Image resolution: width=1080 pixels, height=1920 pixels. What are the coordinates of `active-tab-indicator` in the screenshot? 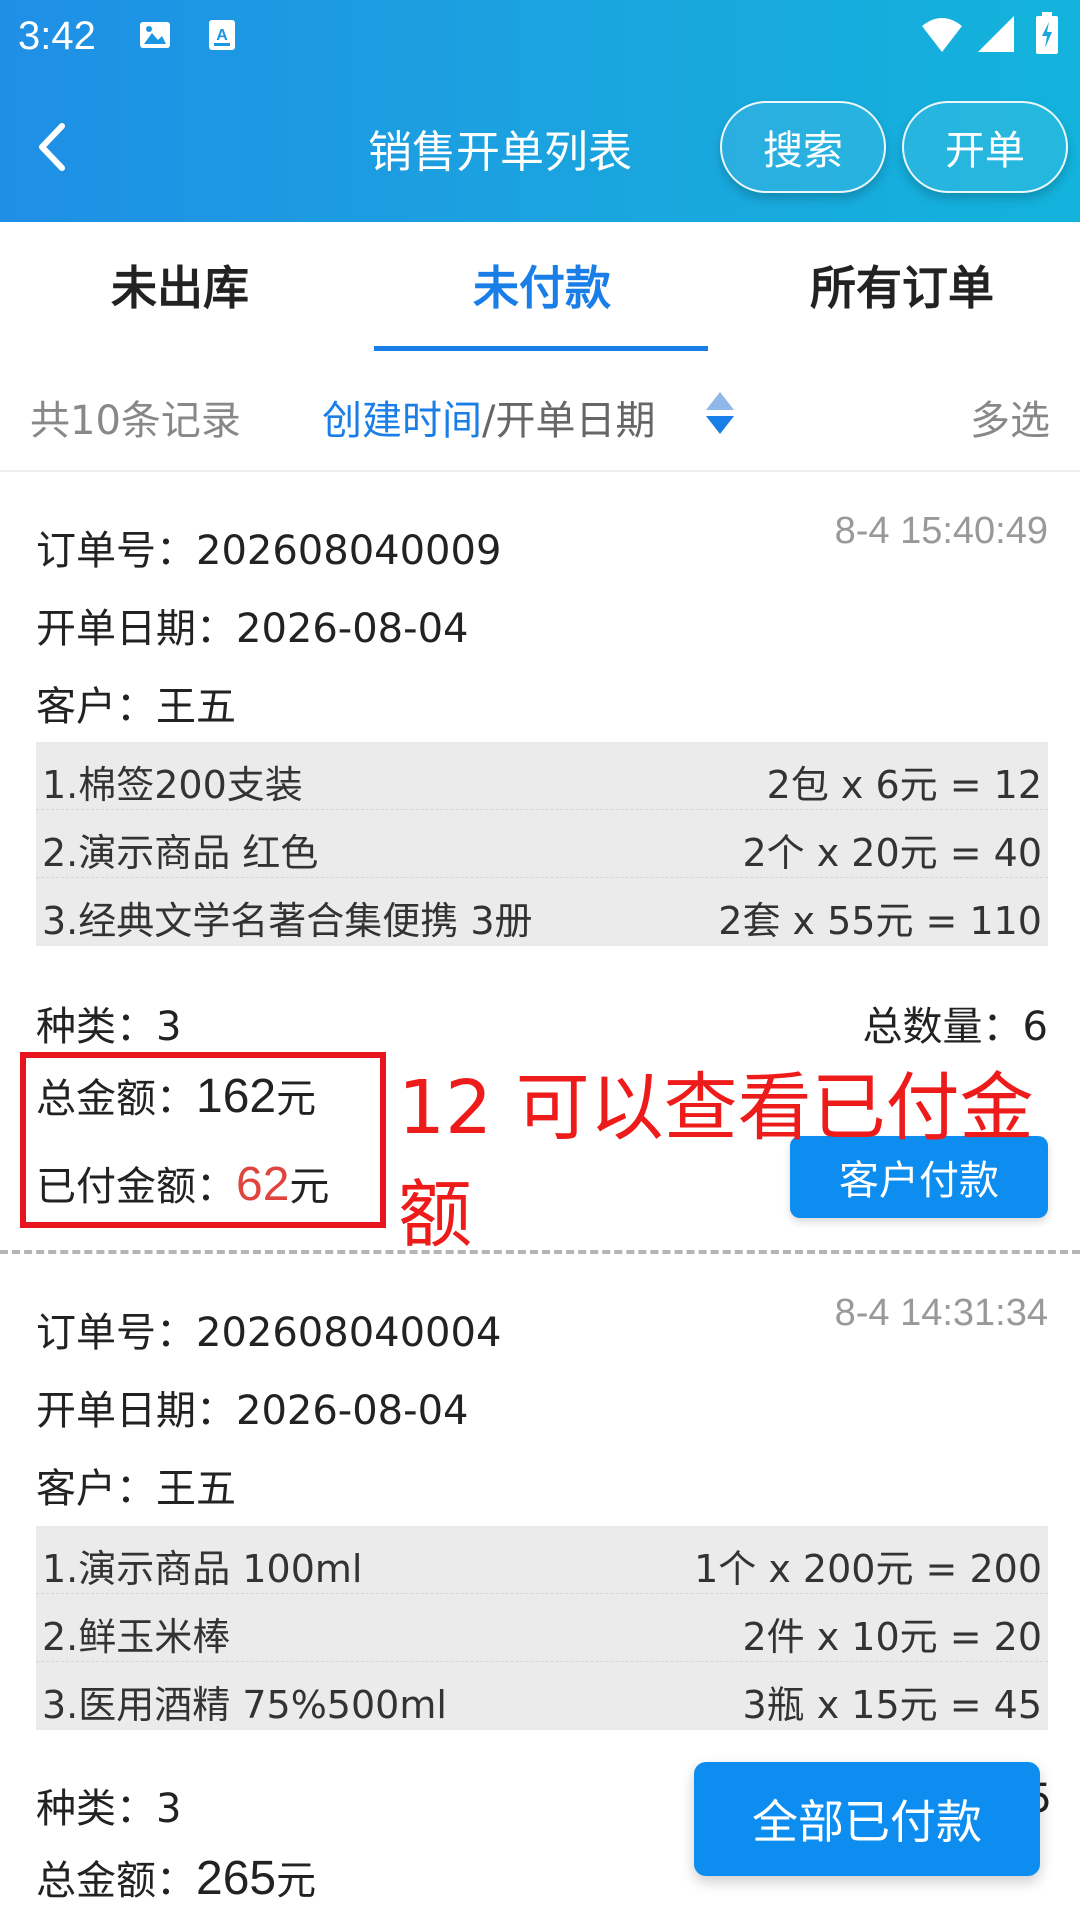 It's located at (541, 348).